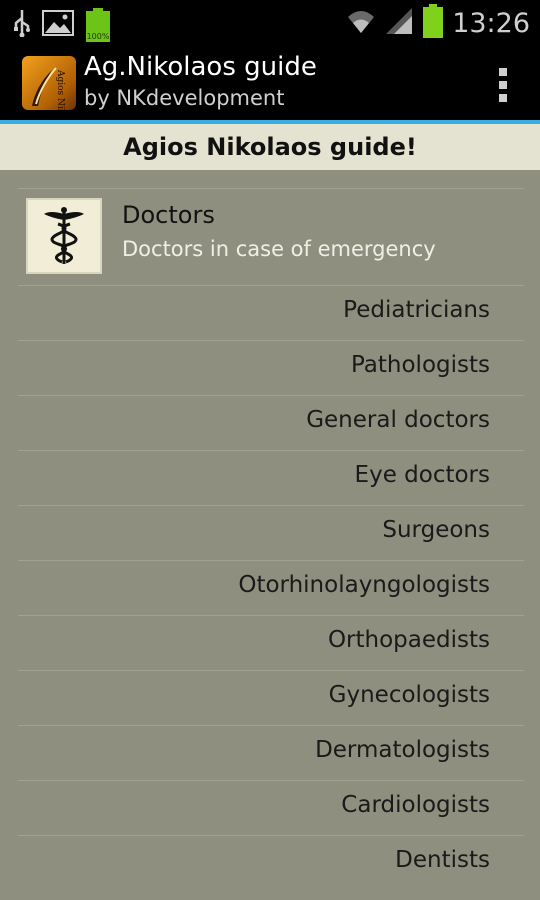  I want to click on category-doctors: Doctors Doctors in case of emergency, so click(271, 237).